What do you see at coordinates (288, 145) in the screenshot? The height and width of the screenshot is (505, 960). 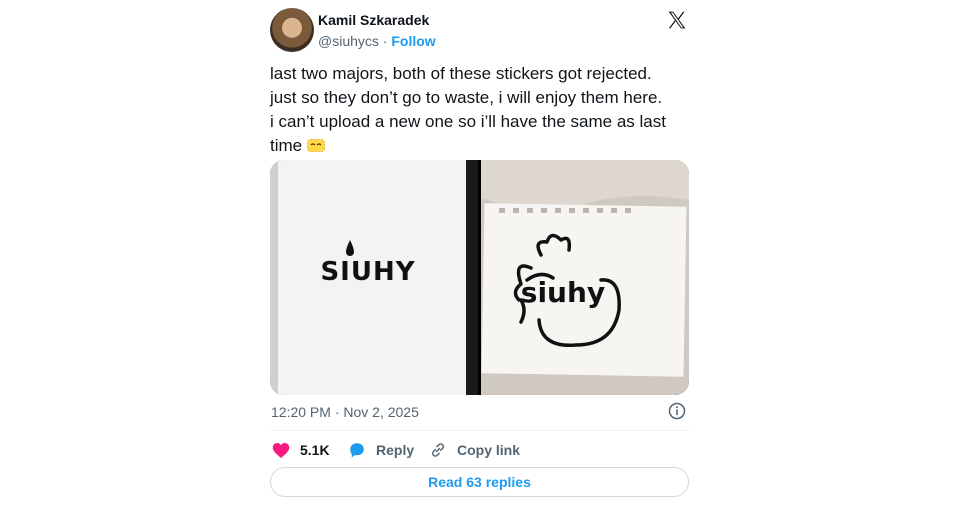 I see `tweet-text-line-4-text: time` at bounding box center [288, 145].